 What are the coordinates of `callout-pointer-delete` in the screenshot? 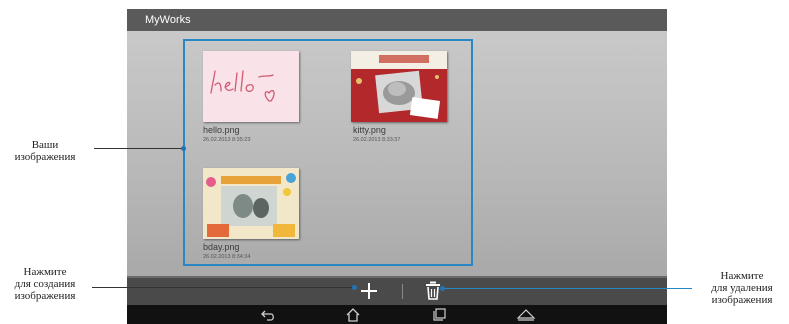 It's located at (567, 288).